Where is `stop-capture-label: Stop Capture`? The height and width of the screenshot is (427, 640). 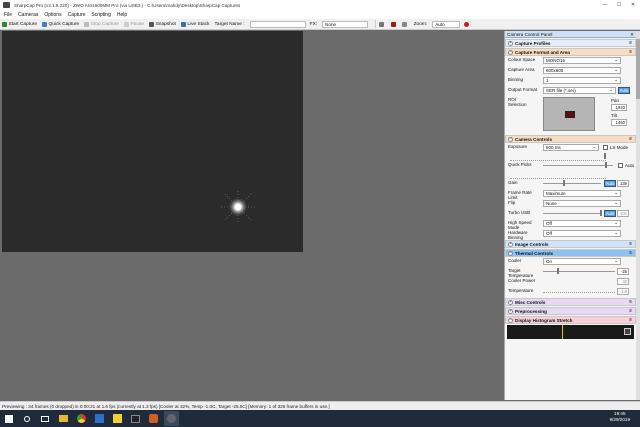 stop-capture-label: Stop Capture is located at coordinates (104, 24).